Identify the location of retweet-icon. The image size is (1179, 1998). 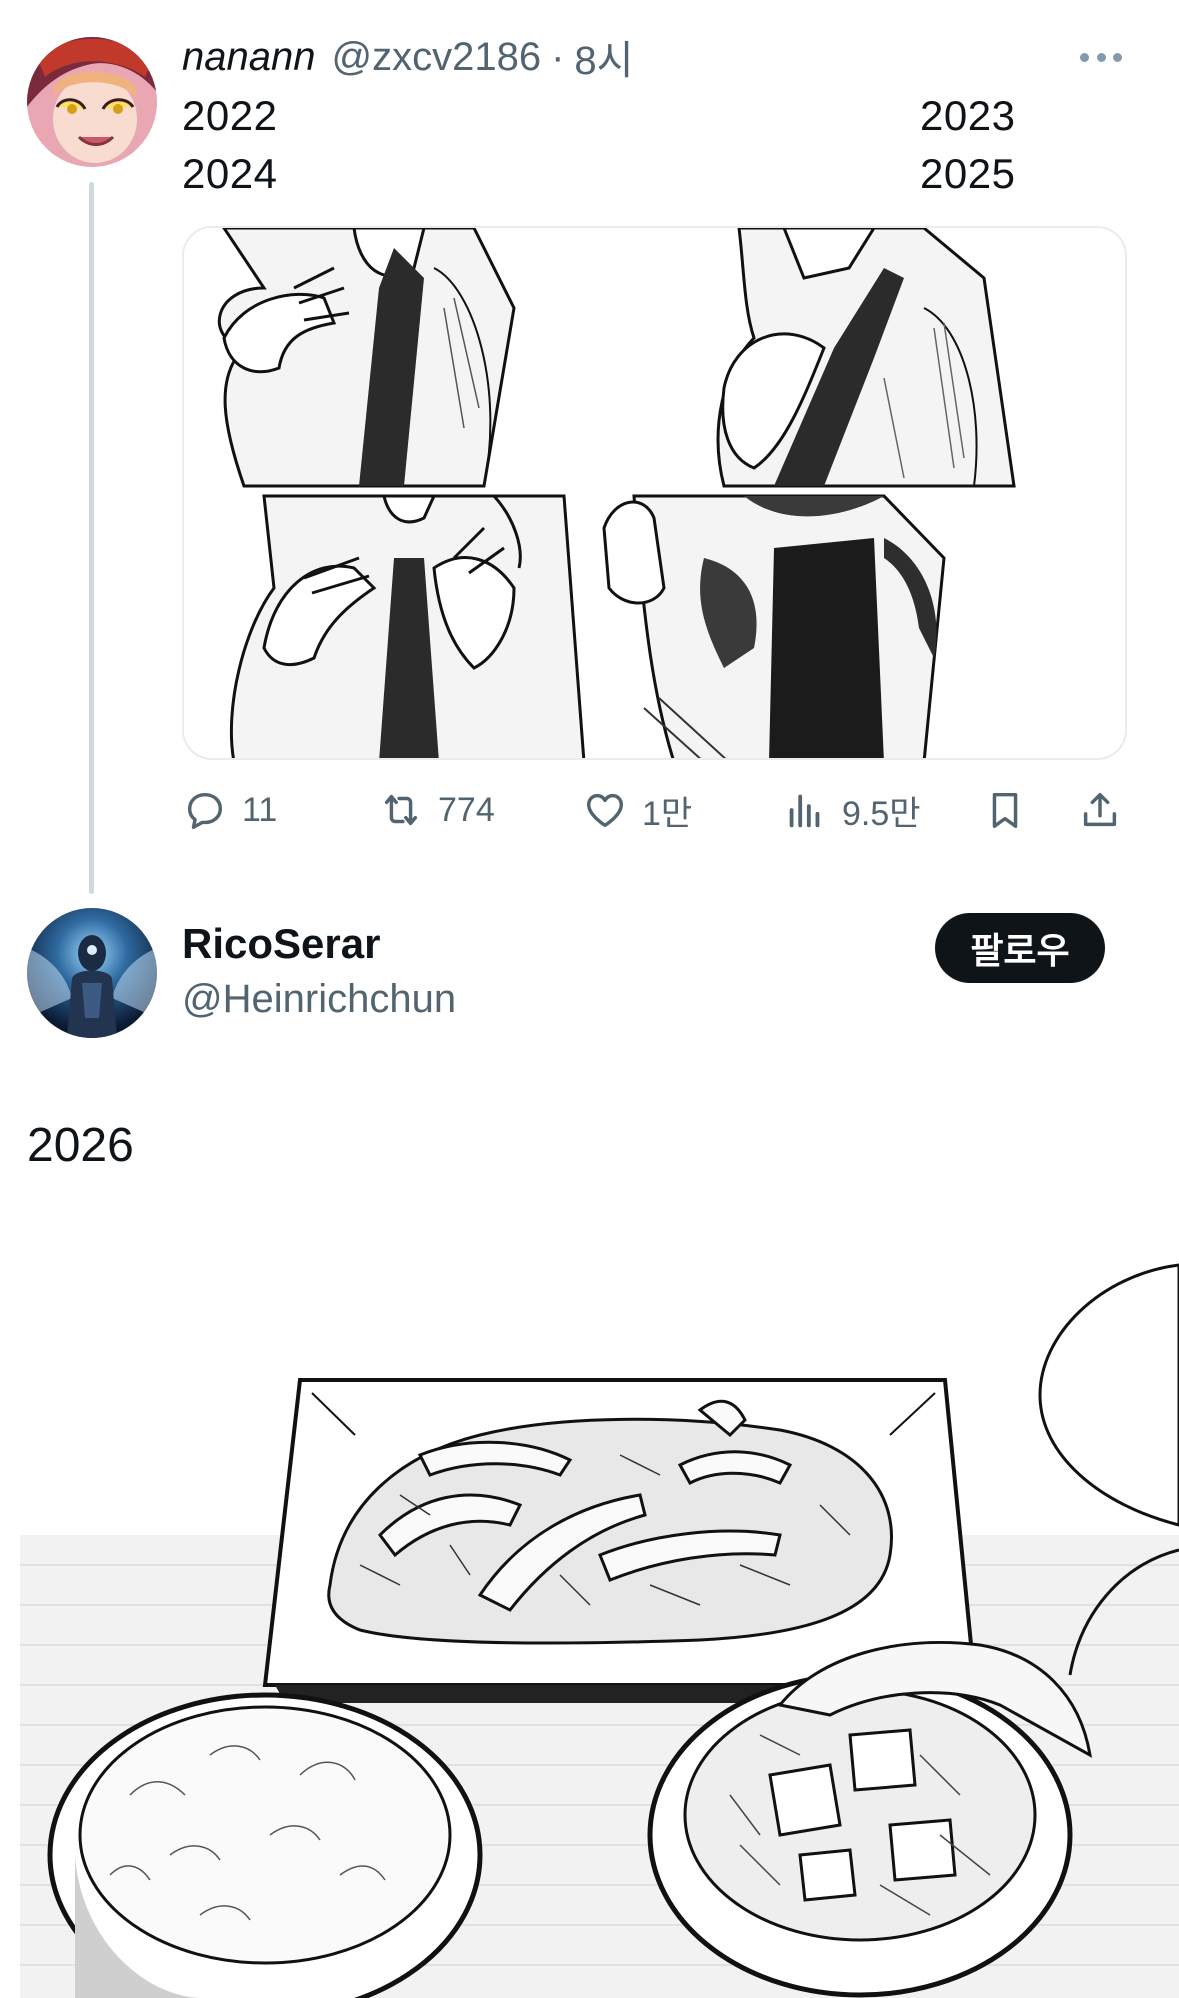
(401, 810).